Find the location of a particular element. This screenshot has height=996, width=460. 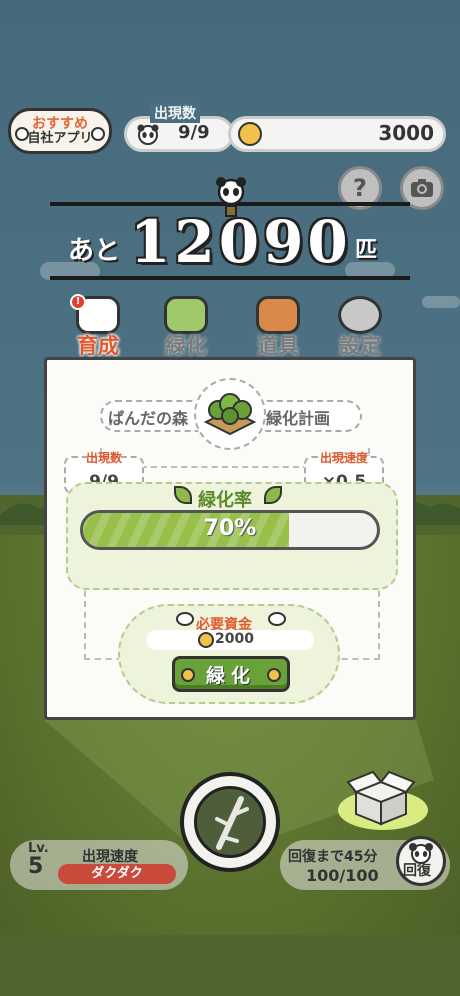

cloud is located at coordinates (441, 302).